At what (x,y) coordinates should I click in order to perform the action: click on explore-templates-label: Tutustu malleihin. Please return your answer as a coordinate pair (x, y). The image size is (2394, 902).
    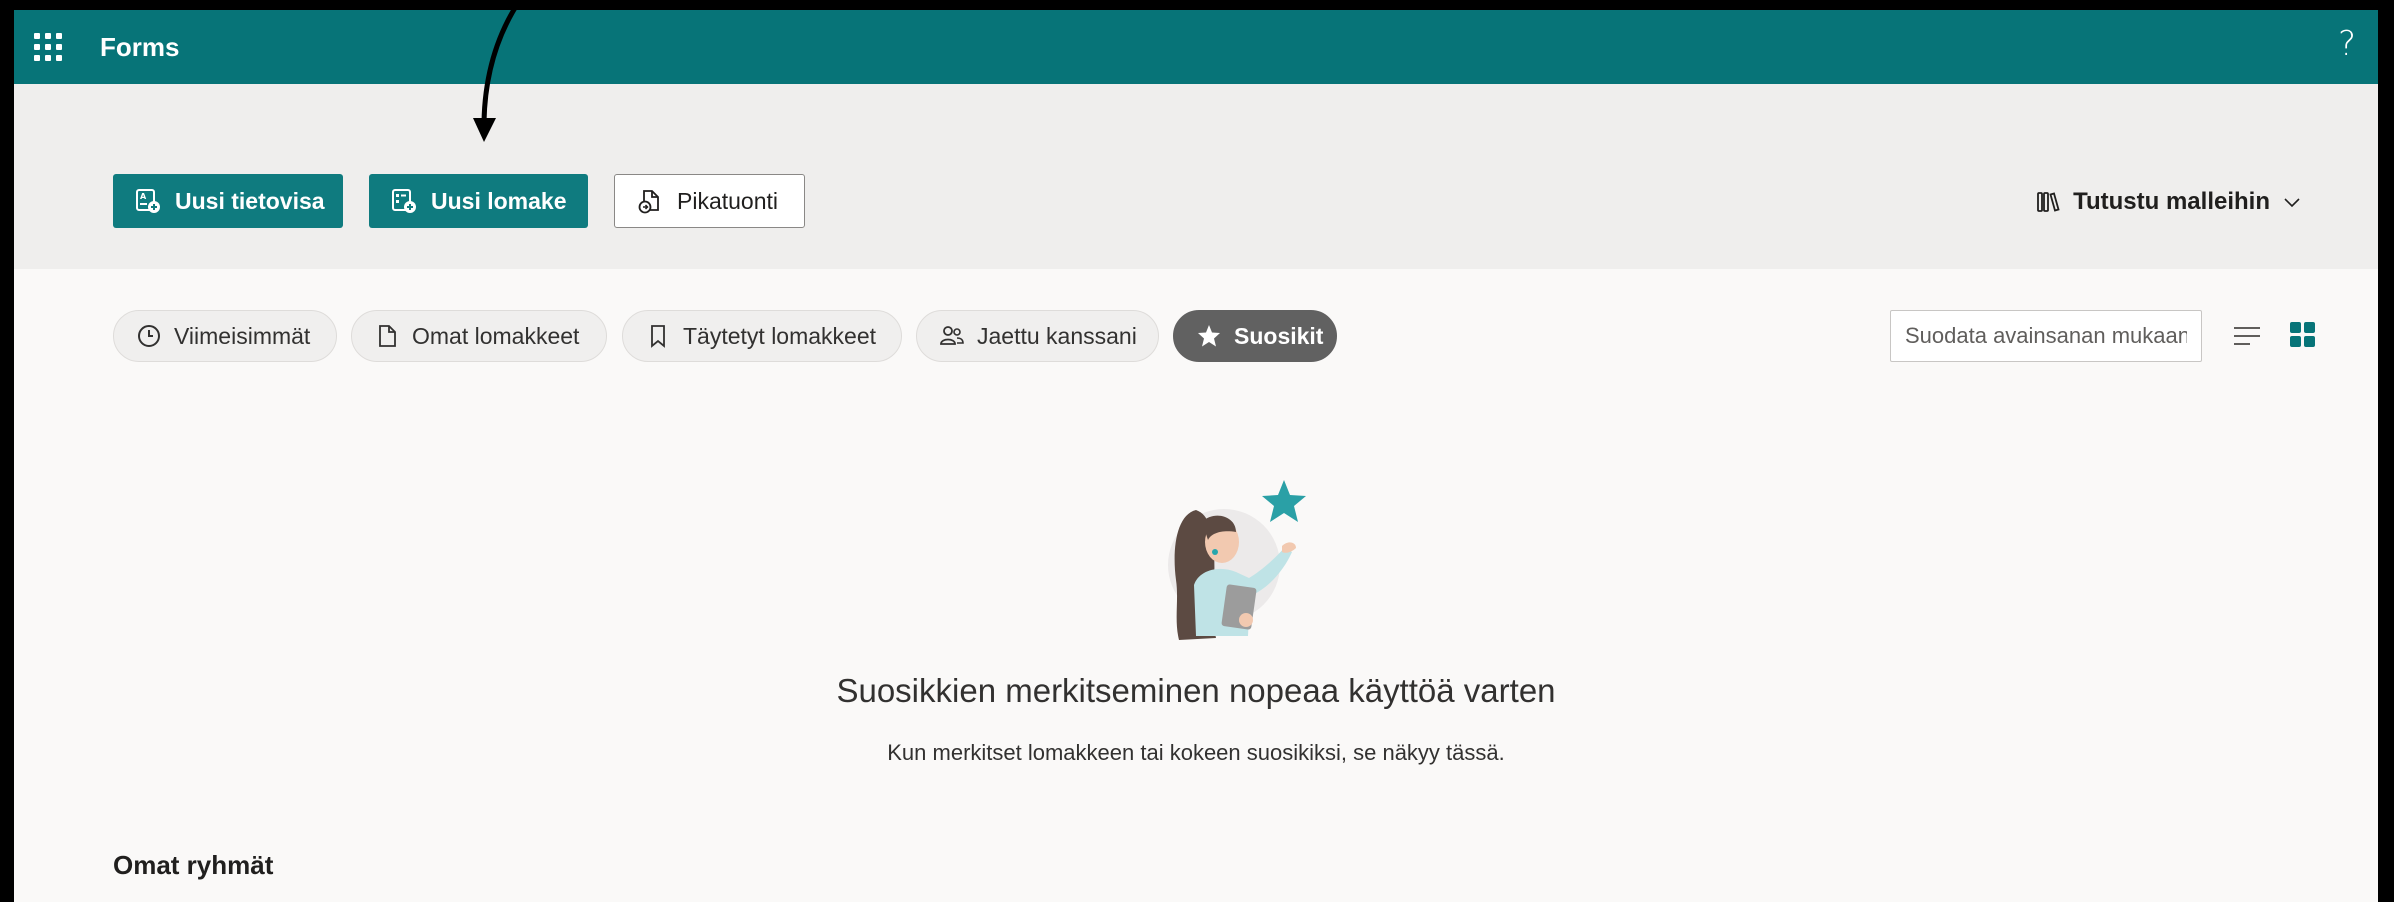
    Looking at the image, I should click on (2171, 201).